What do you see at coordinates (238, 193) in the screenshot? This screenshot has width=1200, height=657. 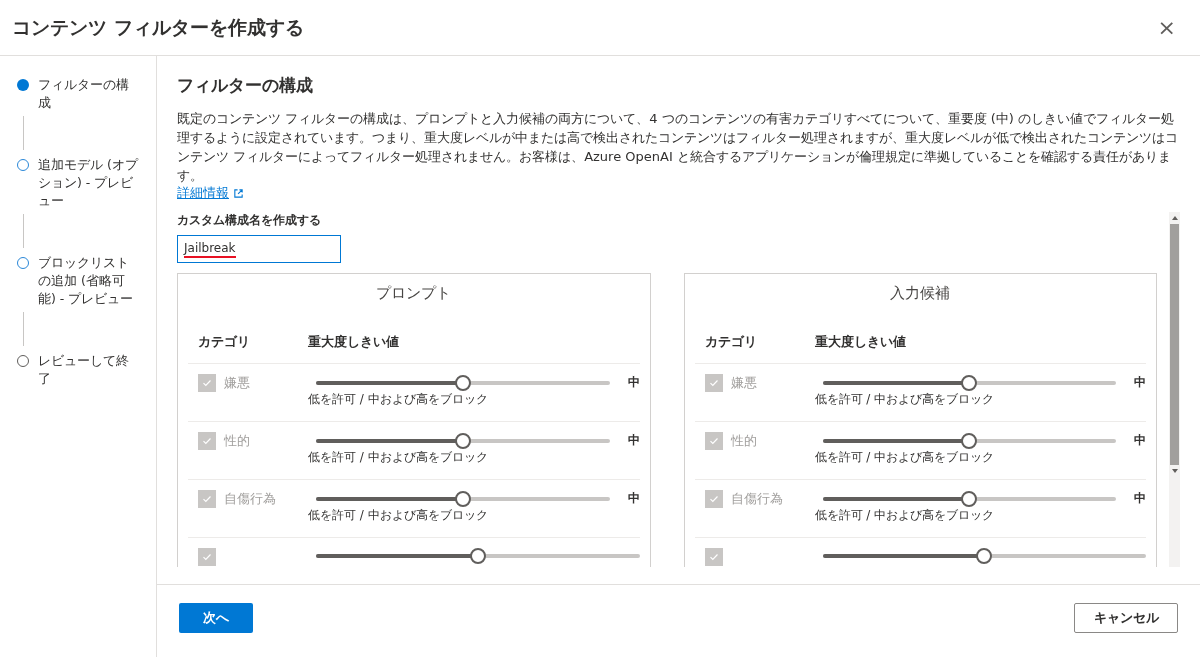 I see `external-link-icon` at bounding box center [238, 193].